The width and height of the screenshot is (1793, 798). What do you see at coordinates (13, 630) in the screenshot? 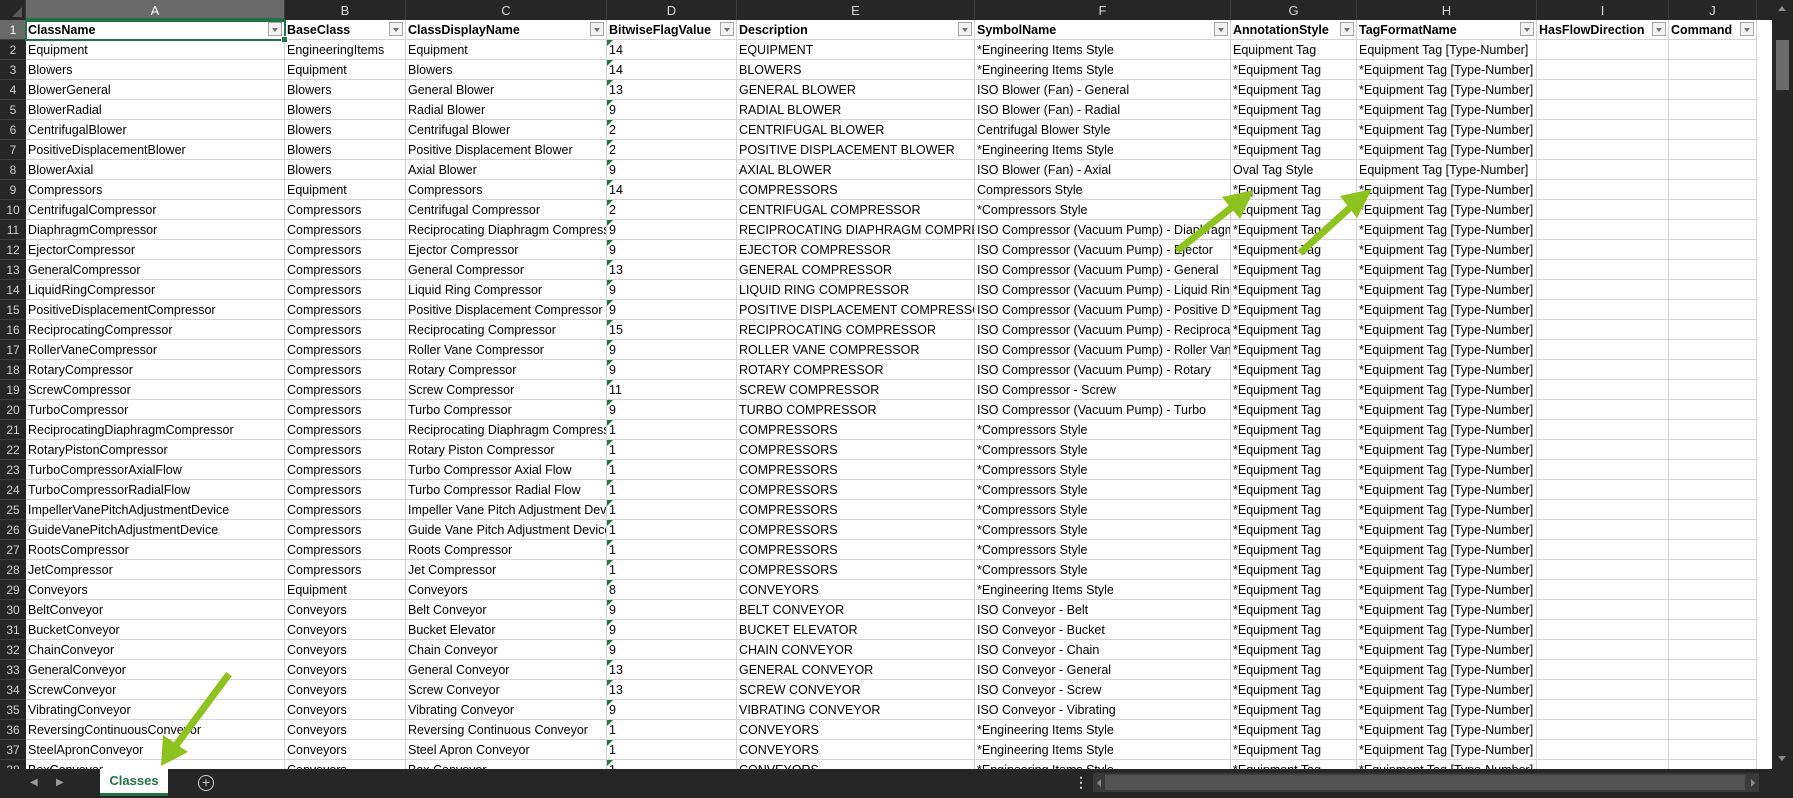
I see `row-header: 31` at bounding box center [13, 630].